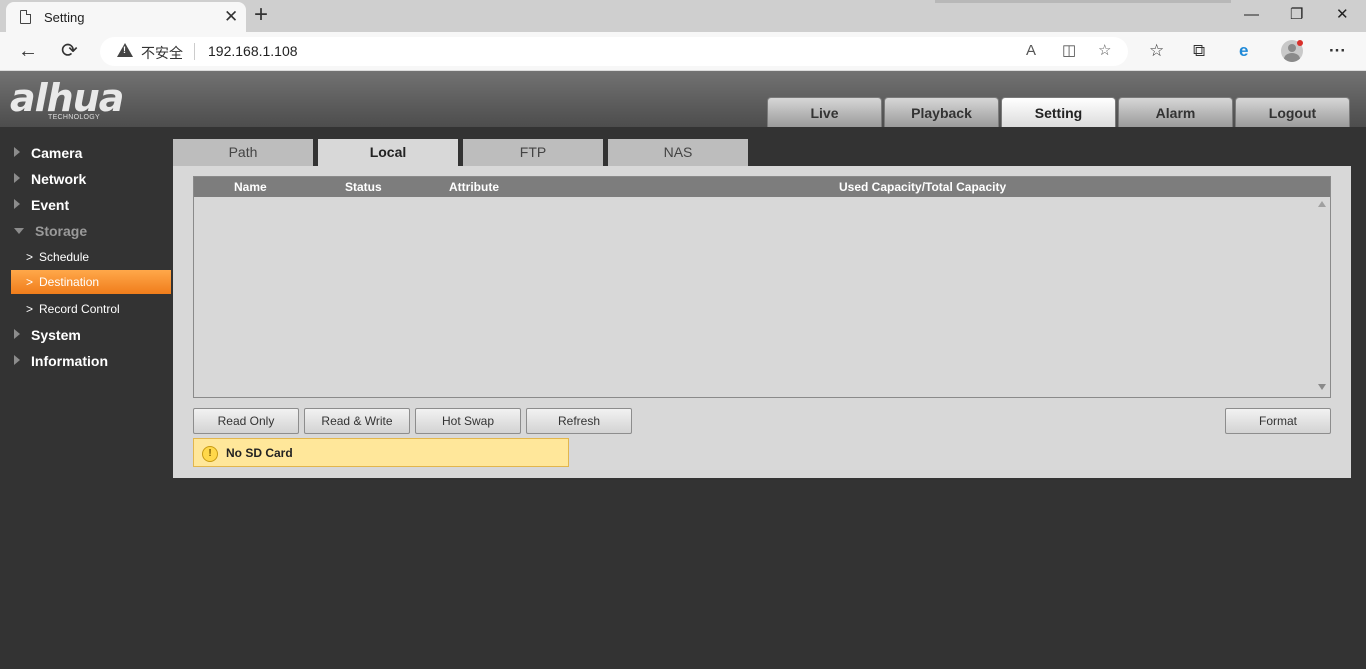 This screenshot has width=1366, height=669. Describe the element at coordinates (19, 231) in the screenshot. I see `collapse-arrow-icon` at that location.